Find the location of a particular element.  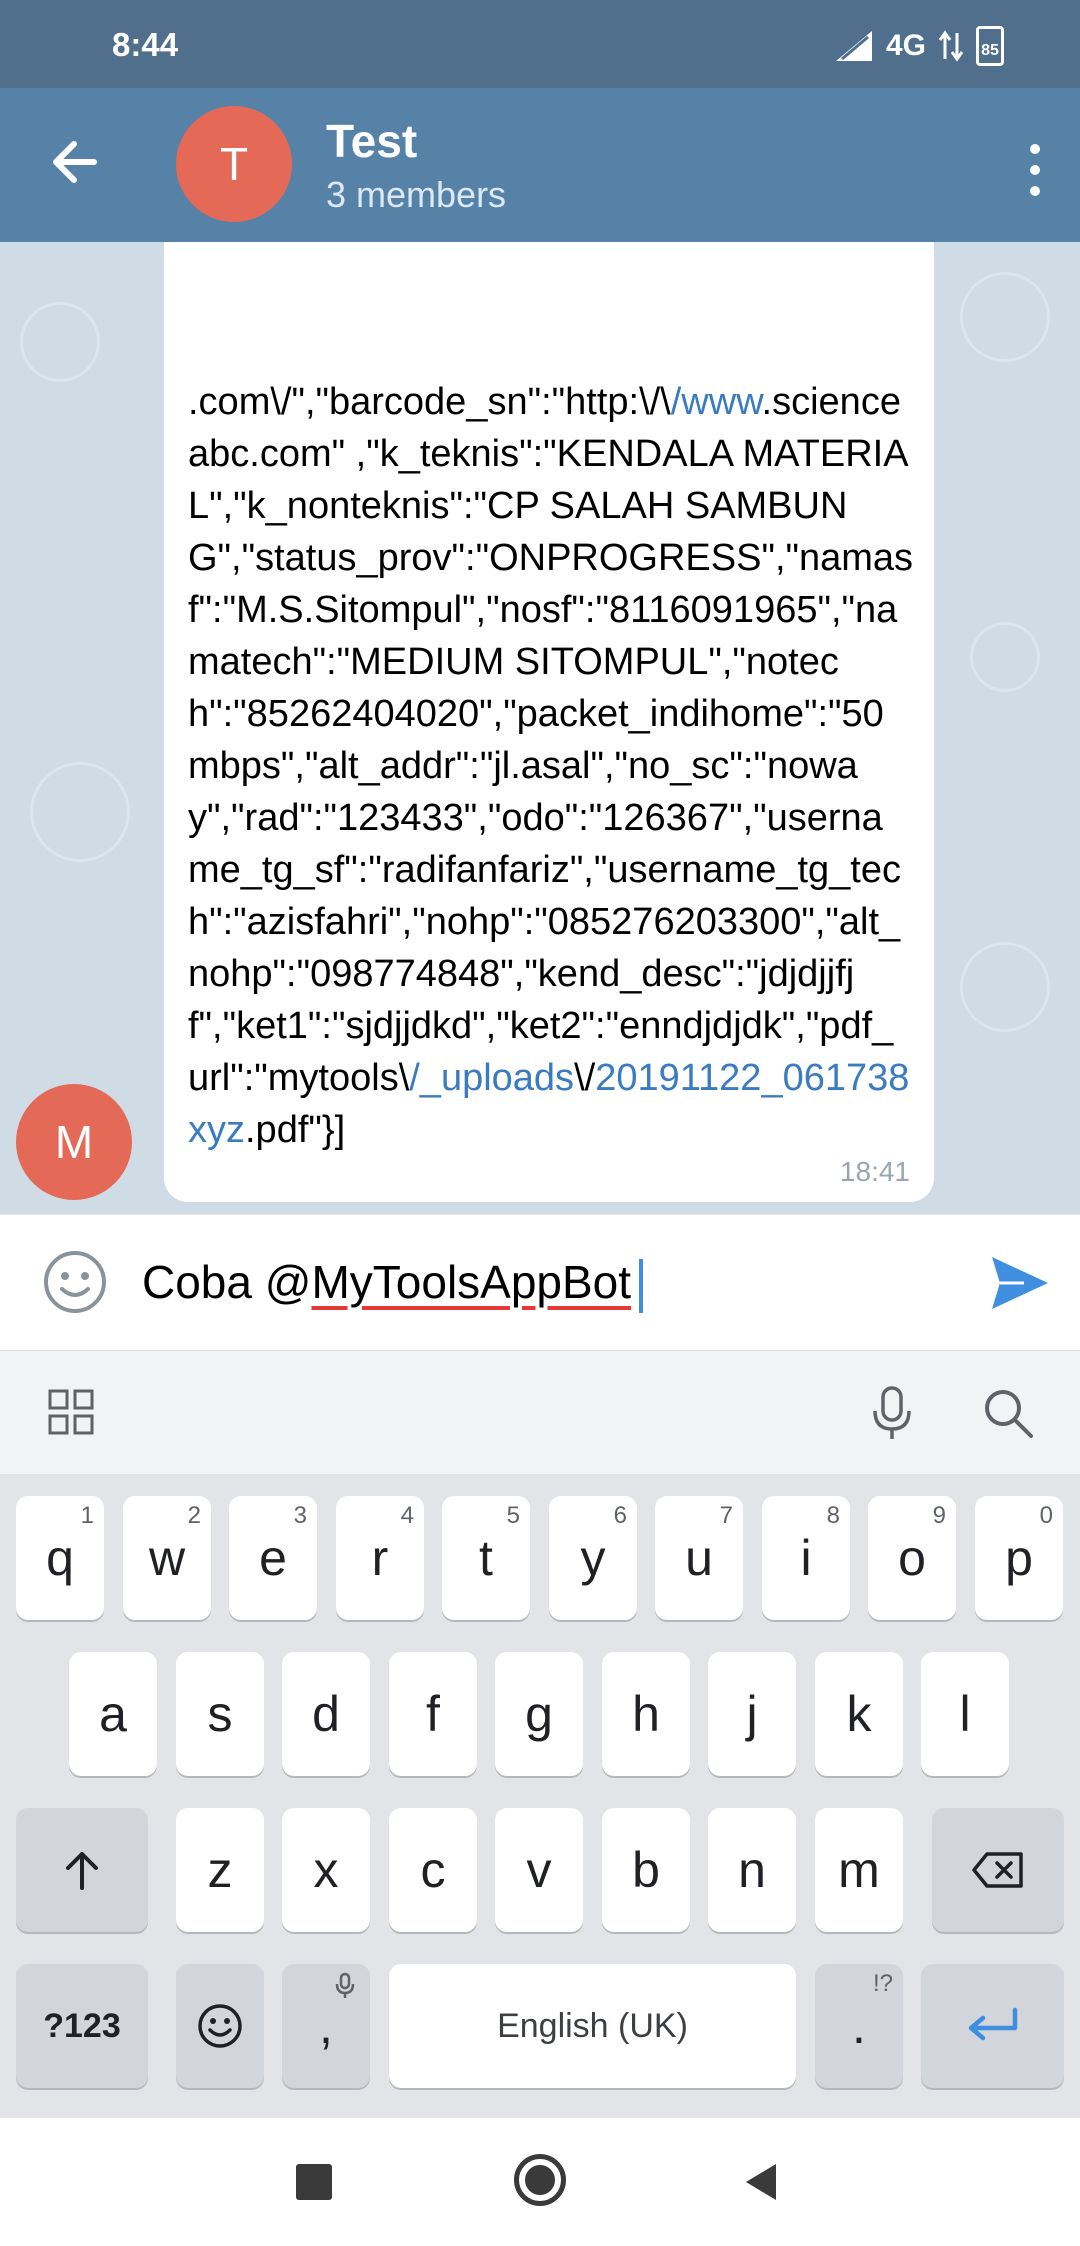

period-key: . !? is located at coordinates (859, 2026).